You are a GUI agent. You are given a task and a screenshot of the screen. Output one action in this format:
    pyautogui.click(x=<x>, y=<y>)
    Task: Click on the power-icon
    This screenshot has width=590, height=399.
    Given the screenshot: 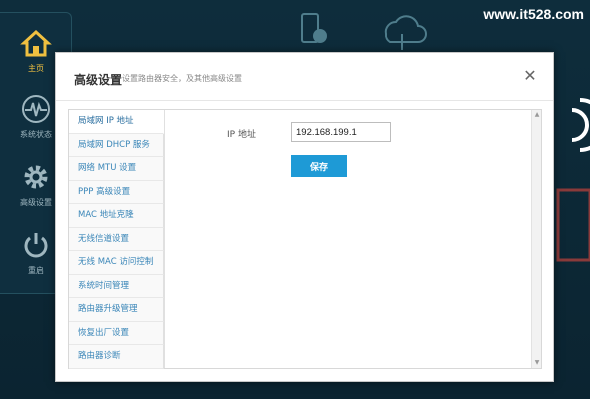 What is the action you would take?
    pyautogui.click(x=36, y=245)
    